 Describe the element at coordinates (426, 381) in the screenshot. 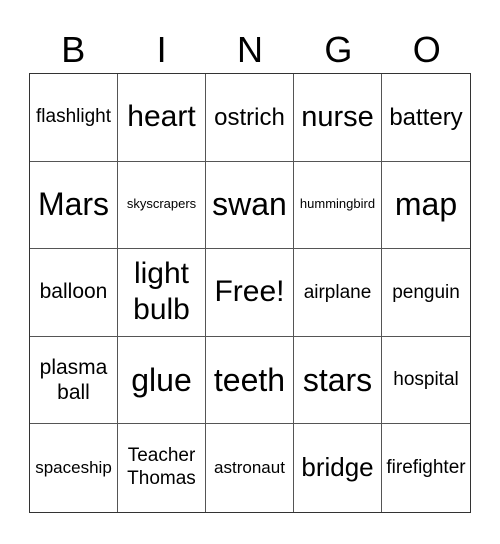

I see `bingo-cell: hospital` at that location.